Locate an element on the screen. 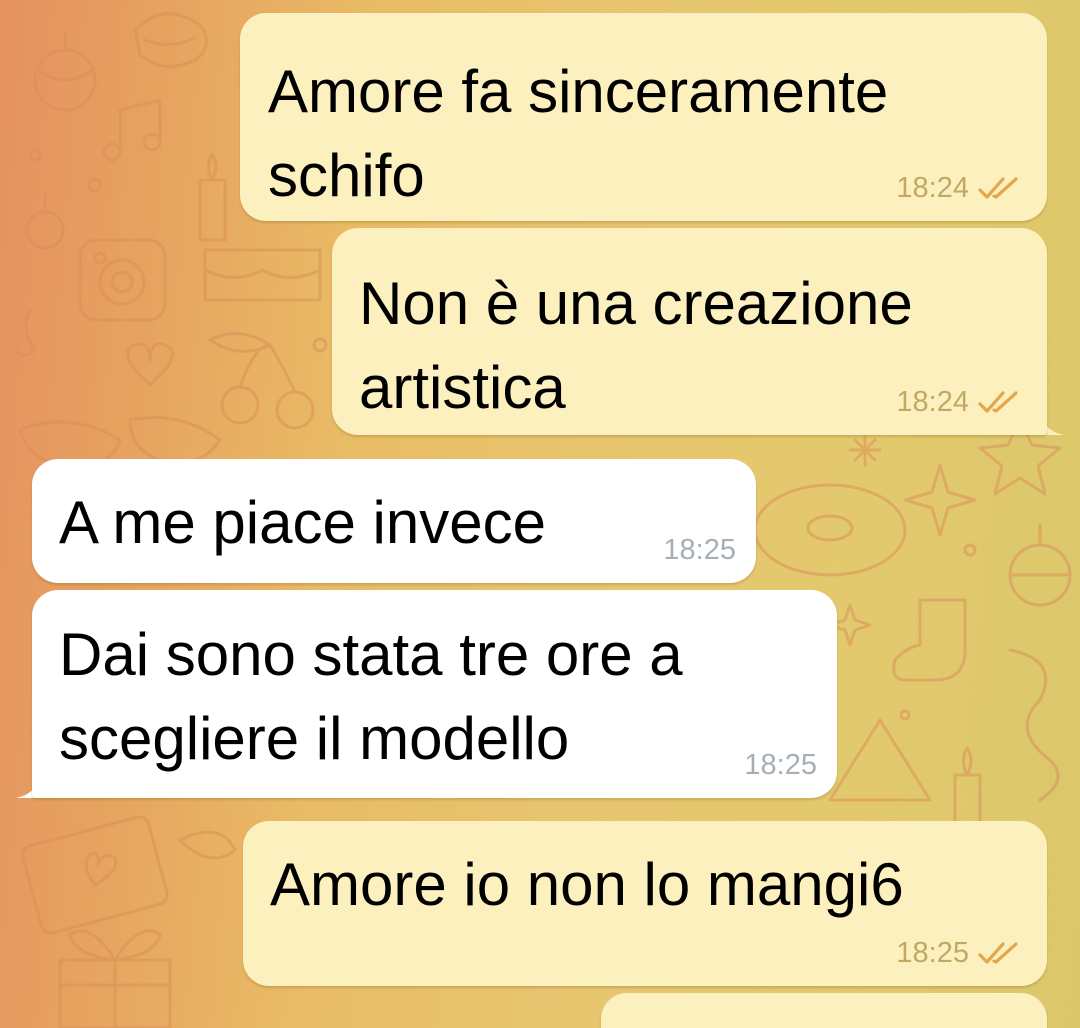 Image resolution: width=1080 pixels, height=1028 pixels. ornament-doodle-icon is located at coordinates (65, 72).